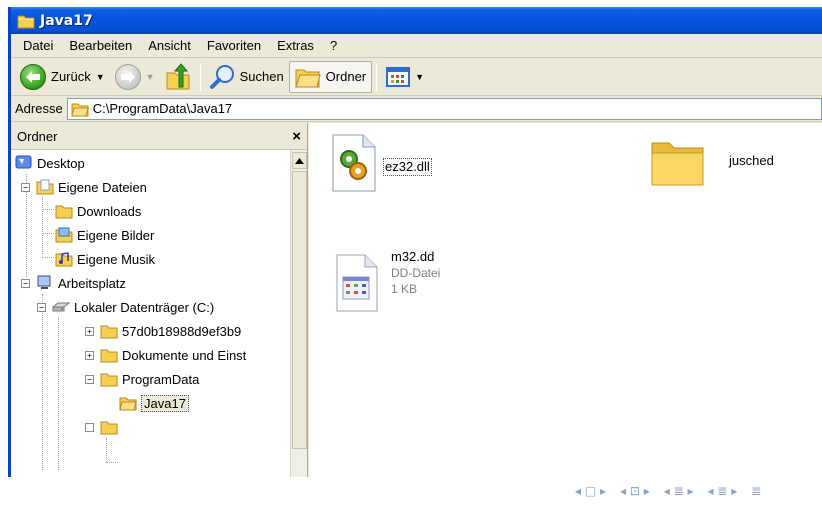 This screenshot has width=822, height=508. What do you see at coordinates (44, 282) in the screenshot?
I see `my-computer-icon` at bounding box center [44, 282].